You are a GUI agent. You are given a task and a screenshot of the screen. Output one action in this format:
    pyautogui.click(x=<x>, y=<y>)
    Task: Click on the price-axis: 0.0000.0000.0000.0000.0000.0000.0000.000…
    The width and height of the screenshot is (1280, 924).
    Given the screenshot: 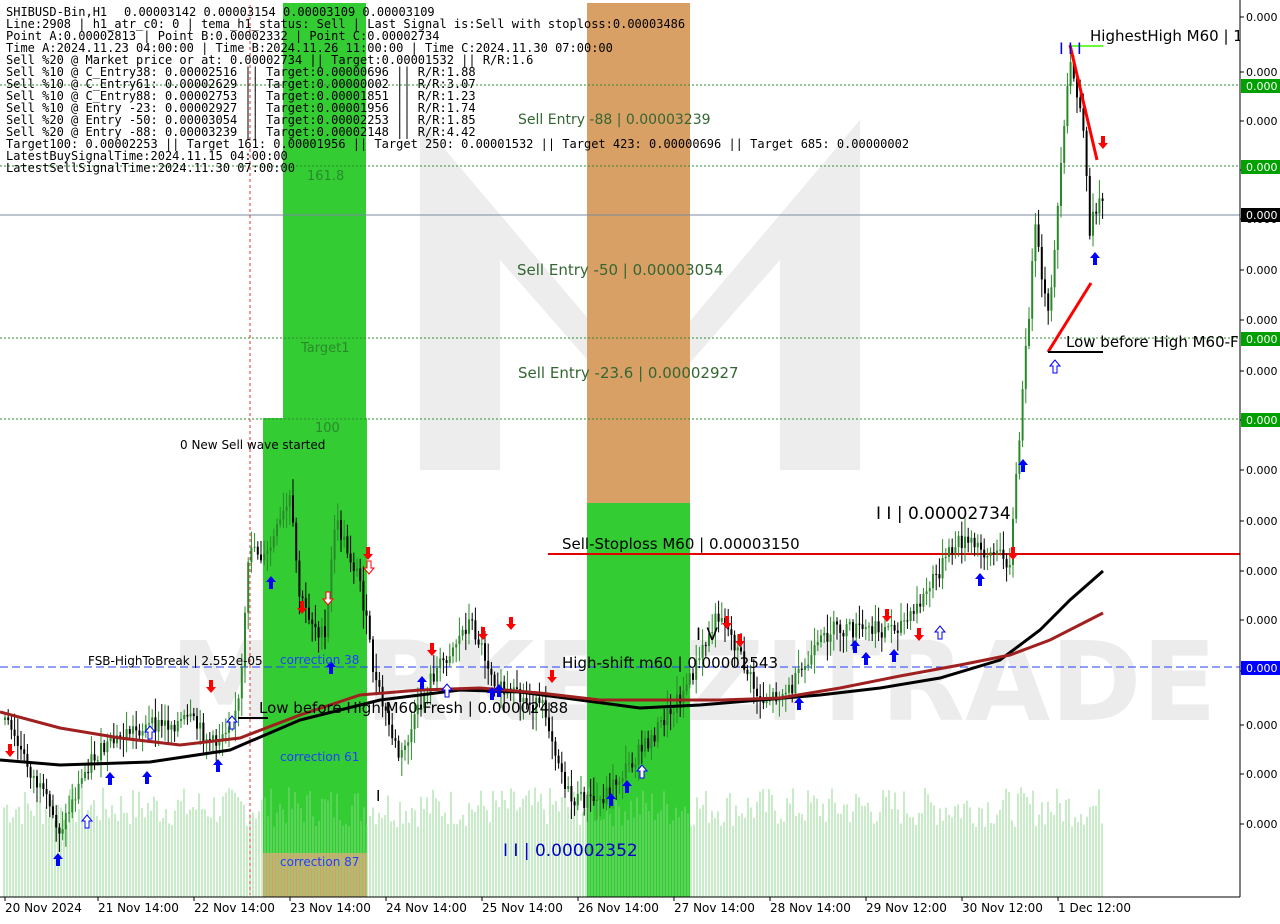 What is the action you would take?
    pyautogui.click(x=1259, y=460)
    